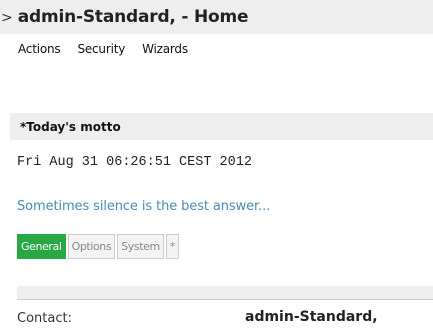 Image resolution: width=433 pixels, height=331 pixels. What do you see at coordinates (91, 246) in the screenshot?
I see `tab-options: Options` at bounding box center [91, 246].